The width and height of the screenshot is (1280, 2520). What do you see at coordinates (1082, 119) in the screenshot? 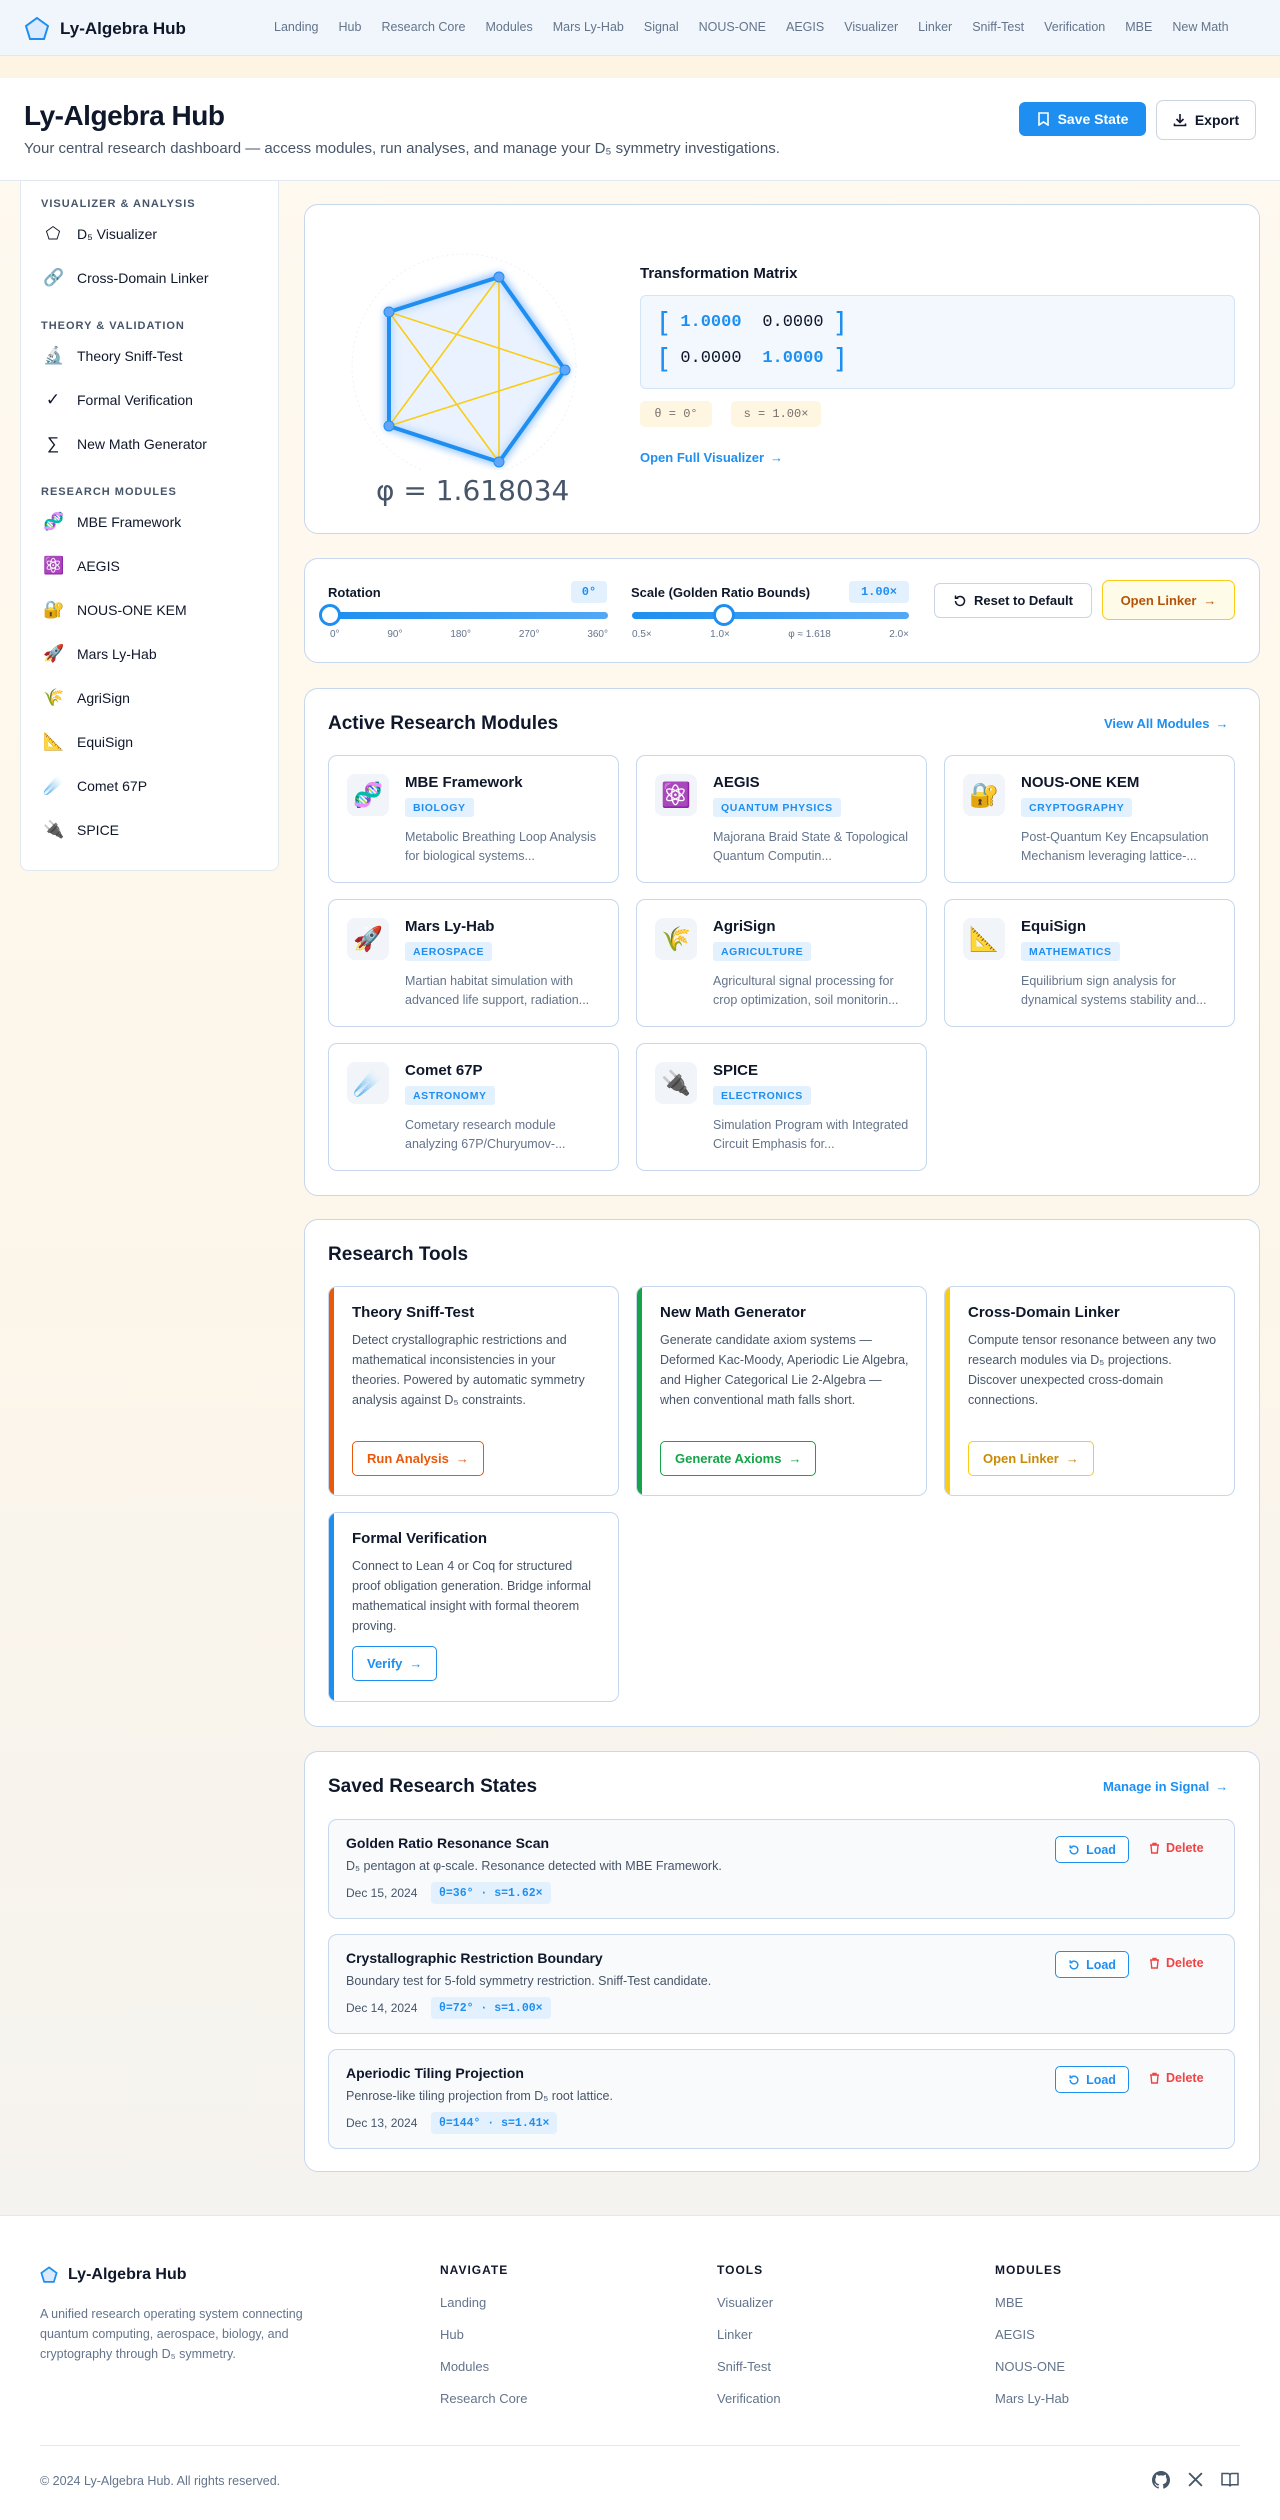
I see `save-state-button: Save State` at bounding box center [1082, 119].